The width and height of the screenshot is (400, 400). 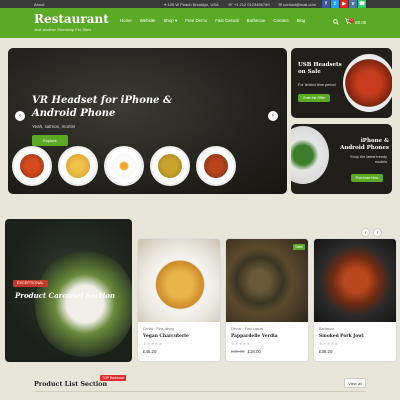 What do you see at coordinates (159, 329) in the screenshot?
I see `product-category: Drinks · Fine-dining` at bounding box center [159, 329].